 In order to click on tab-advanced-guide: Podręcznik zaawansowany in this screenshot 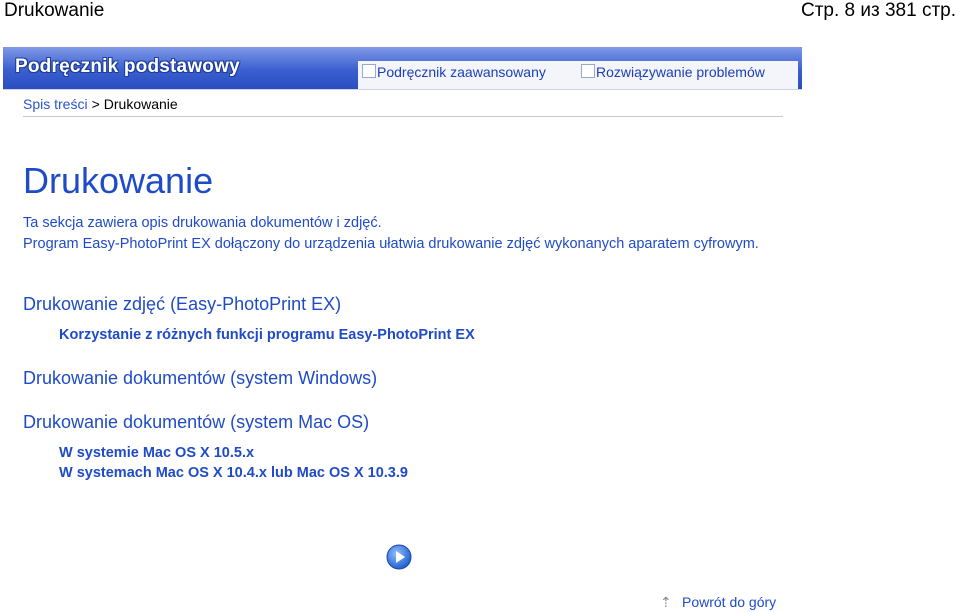, I will do `click(454, 72)`.